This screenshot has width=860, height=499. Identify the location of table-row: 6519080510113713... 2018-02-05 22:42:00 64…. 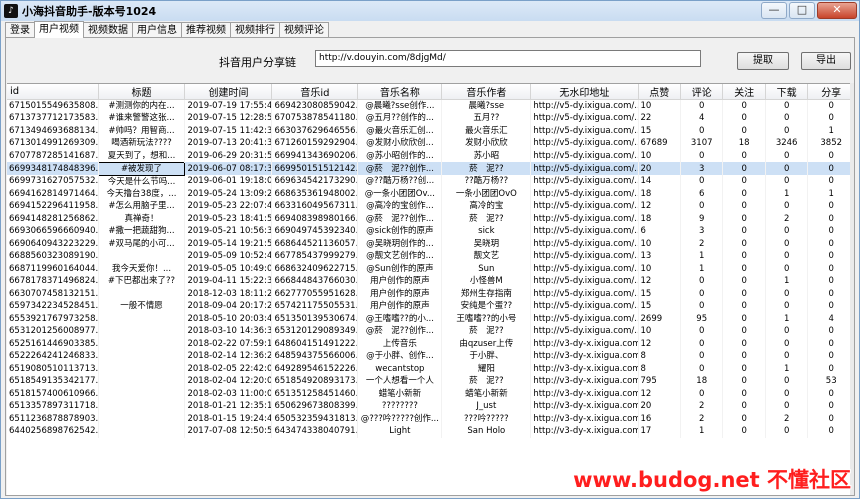
(430, 368).